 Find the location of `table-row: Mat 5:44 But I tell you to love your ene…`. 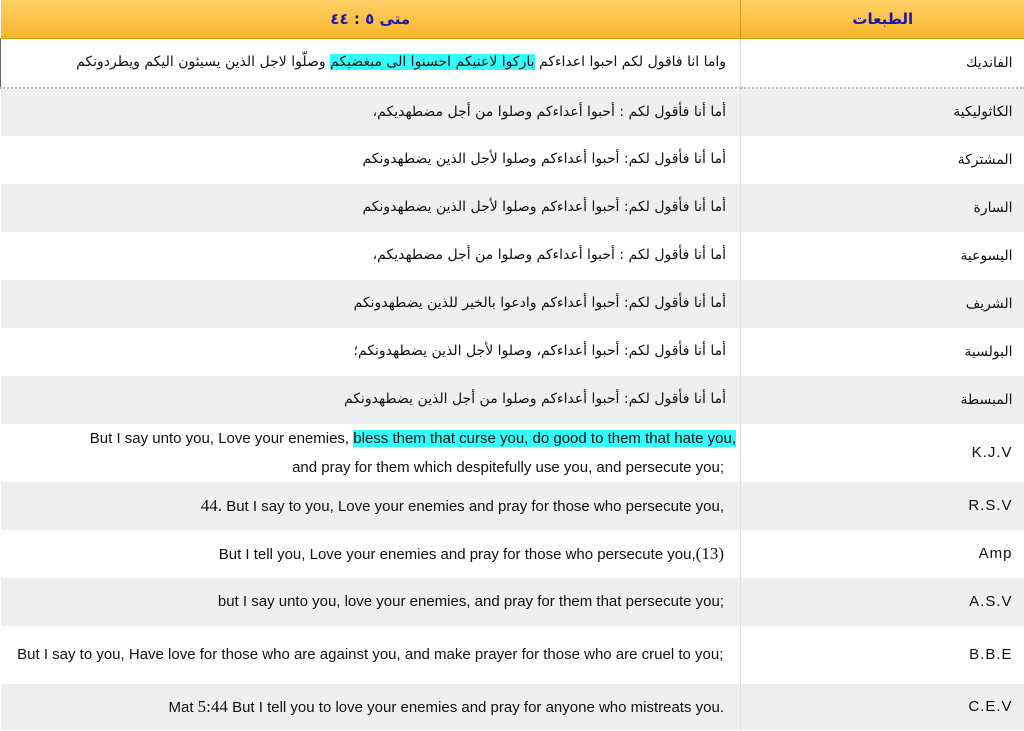

table-row: Mat 5:44 But I tell you to love your ene… is located at coordinates (512, 706).